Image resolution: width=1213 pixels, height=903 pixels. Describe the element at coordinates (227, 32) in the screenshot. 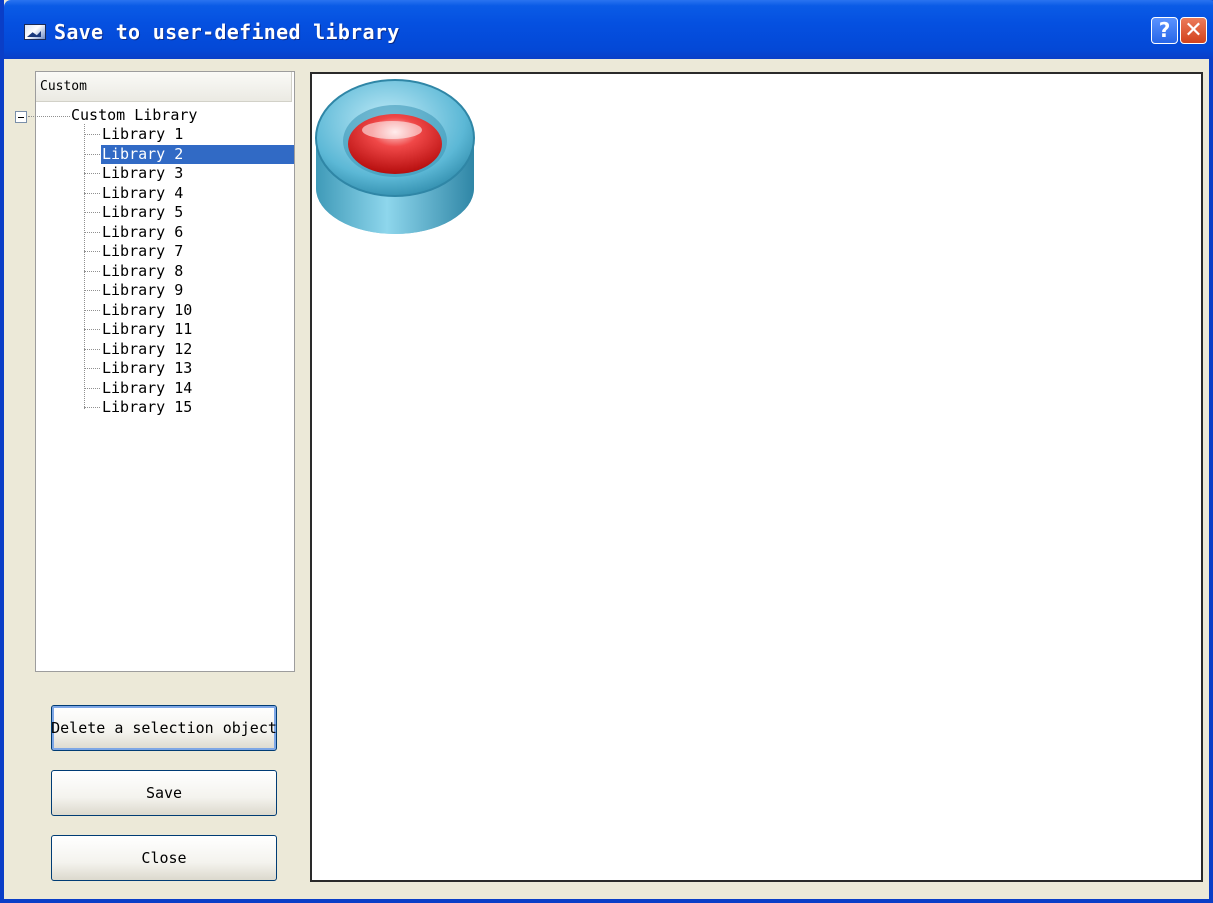

I see `window-title: Save to user-defined library` at that location.